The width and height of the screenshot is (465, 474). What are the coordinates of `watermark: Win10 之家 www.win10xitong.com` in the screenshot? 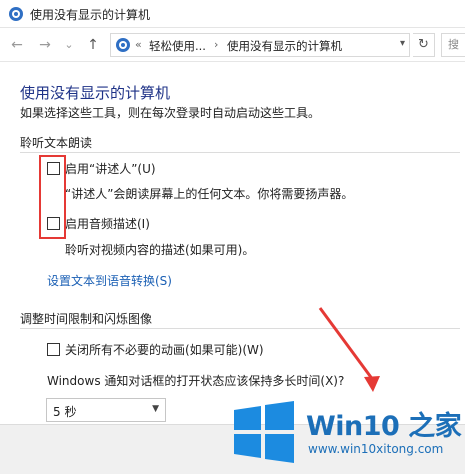 It's located at (347, 434).